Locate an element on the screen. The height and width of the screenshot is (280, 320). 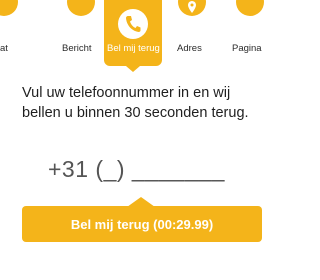
phone-number-input: +31 (_) _______ is located at coordinates (148, 169).